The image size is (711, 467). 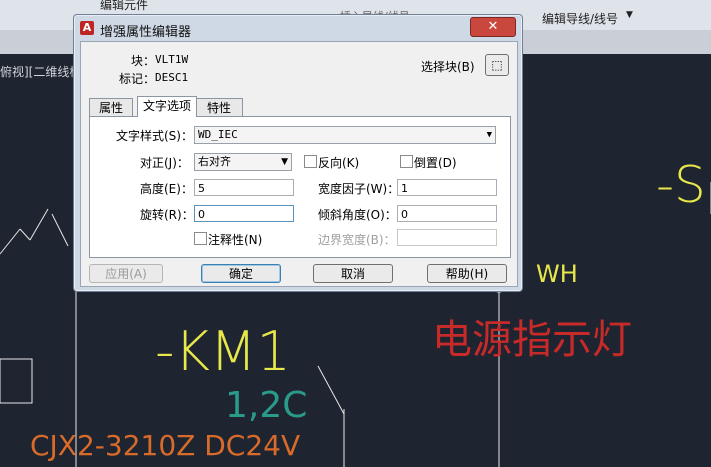 I want to click on cad-text-power-label: 电源指示灯, so click(x=532, y=340).